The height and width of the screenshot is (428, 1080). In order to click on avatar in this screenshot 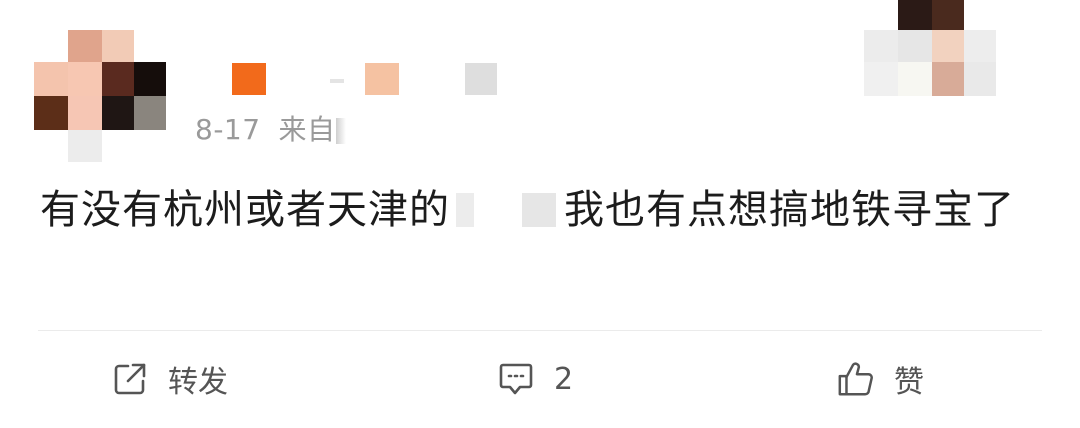, I will do `click(100, 85)`.